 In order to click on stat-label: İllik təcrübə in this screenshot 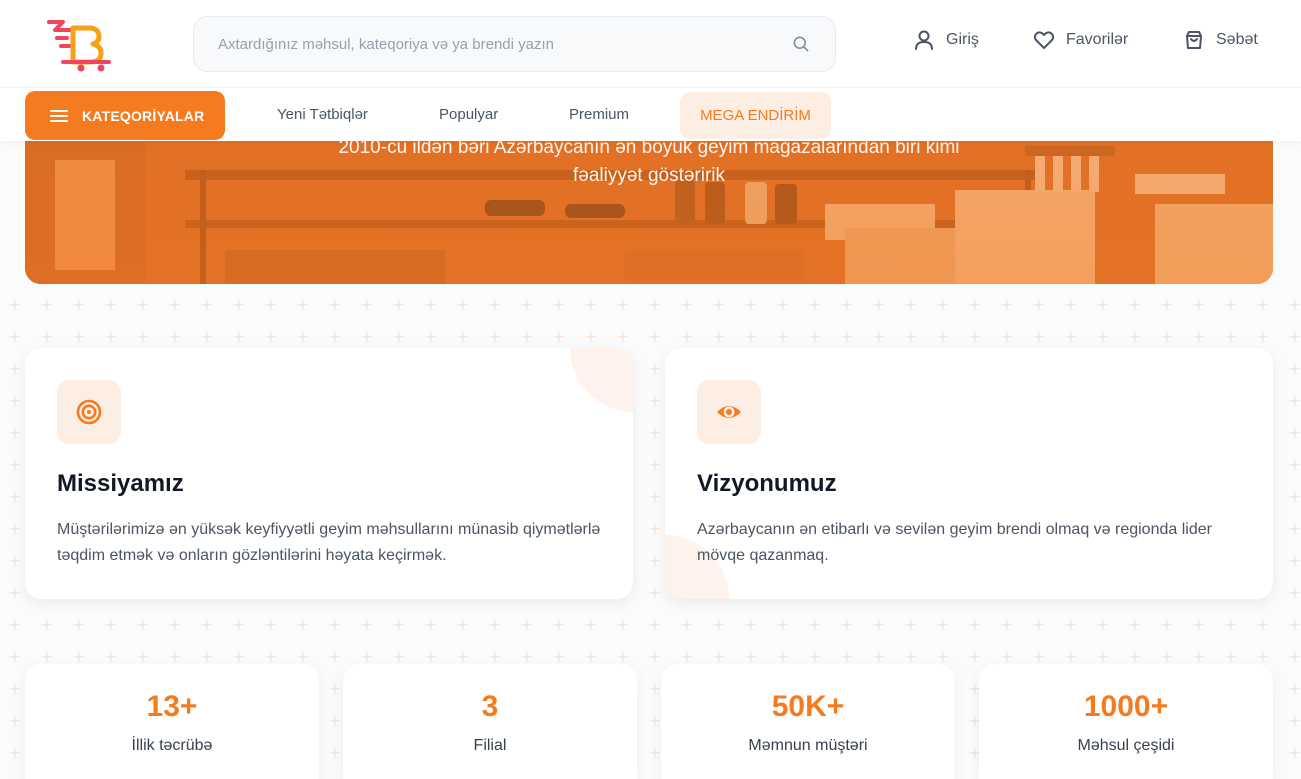, I will do `click(172, 745)`.